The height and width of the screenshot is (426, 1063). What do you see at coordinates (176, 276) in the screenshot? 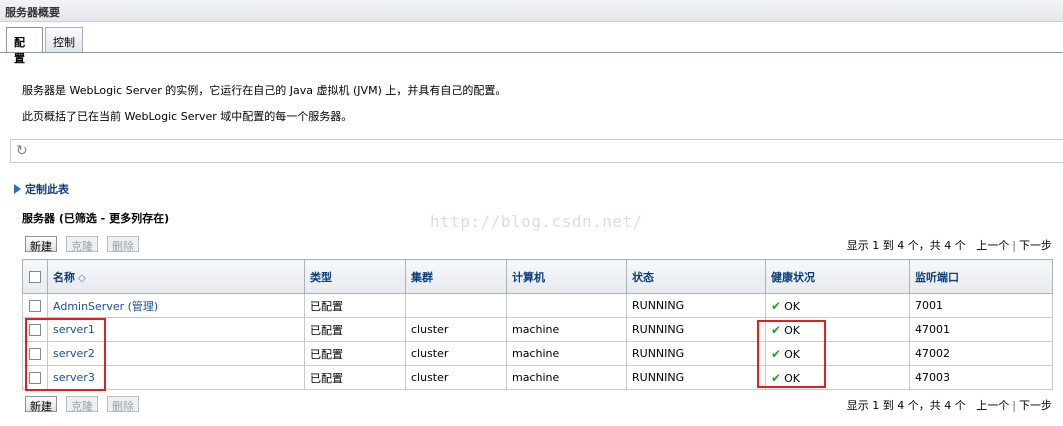
I see `column-header-name: 名称 ◇` at bounding box center [176, 276].